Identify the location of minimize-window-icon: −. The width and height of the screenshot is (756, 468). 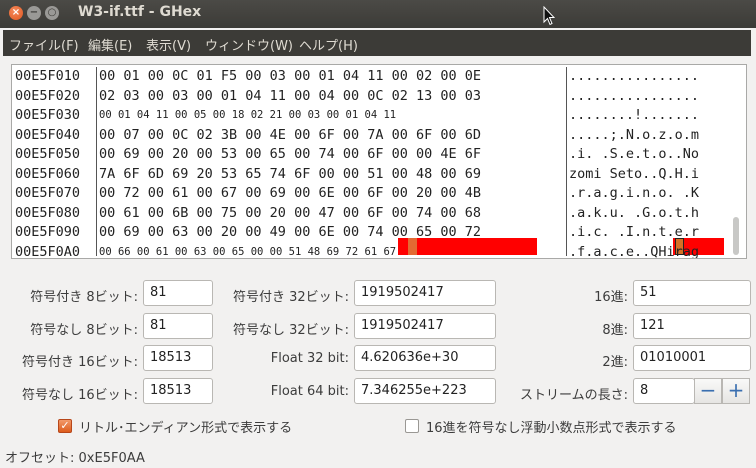
(34, 13).